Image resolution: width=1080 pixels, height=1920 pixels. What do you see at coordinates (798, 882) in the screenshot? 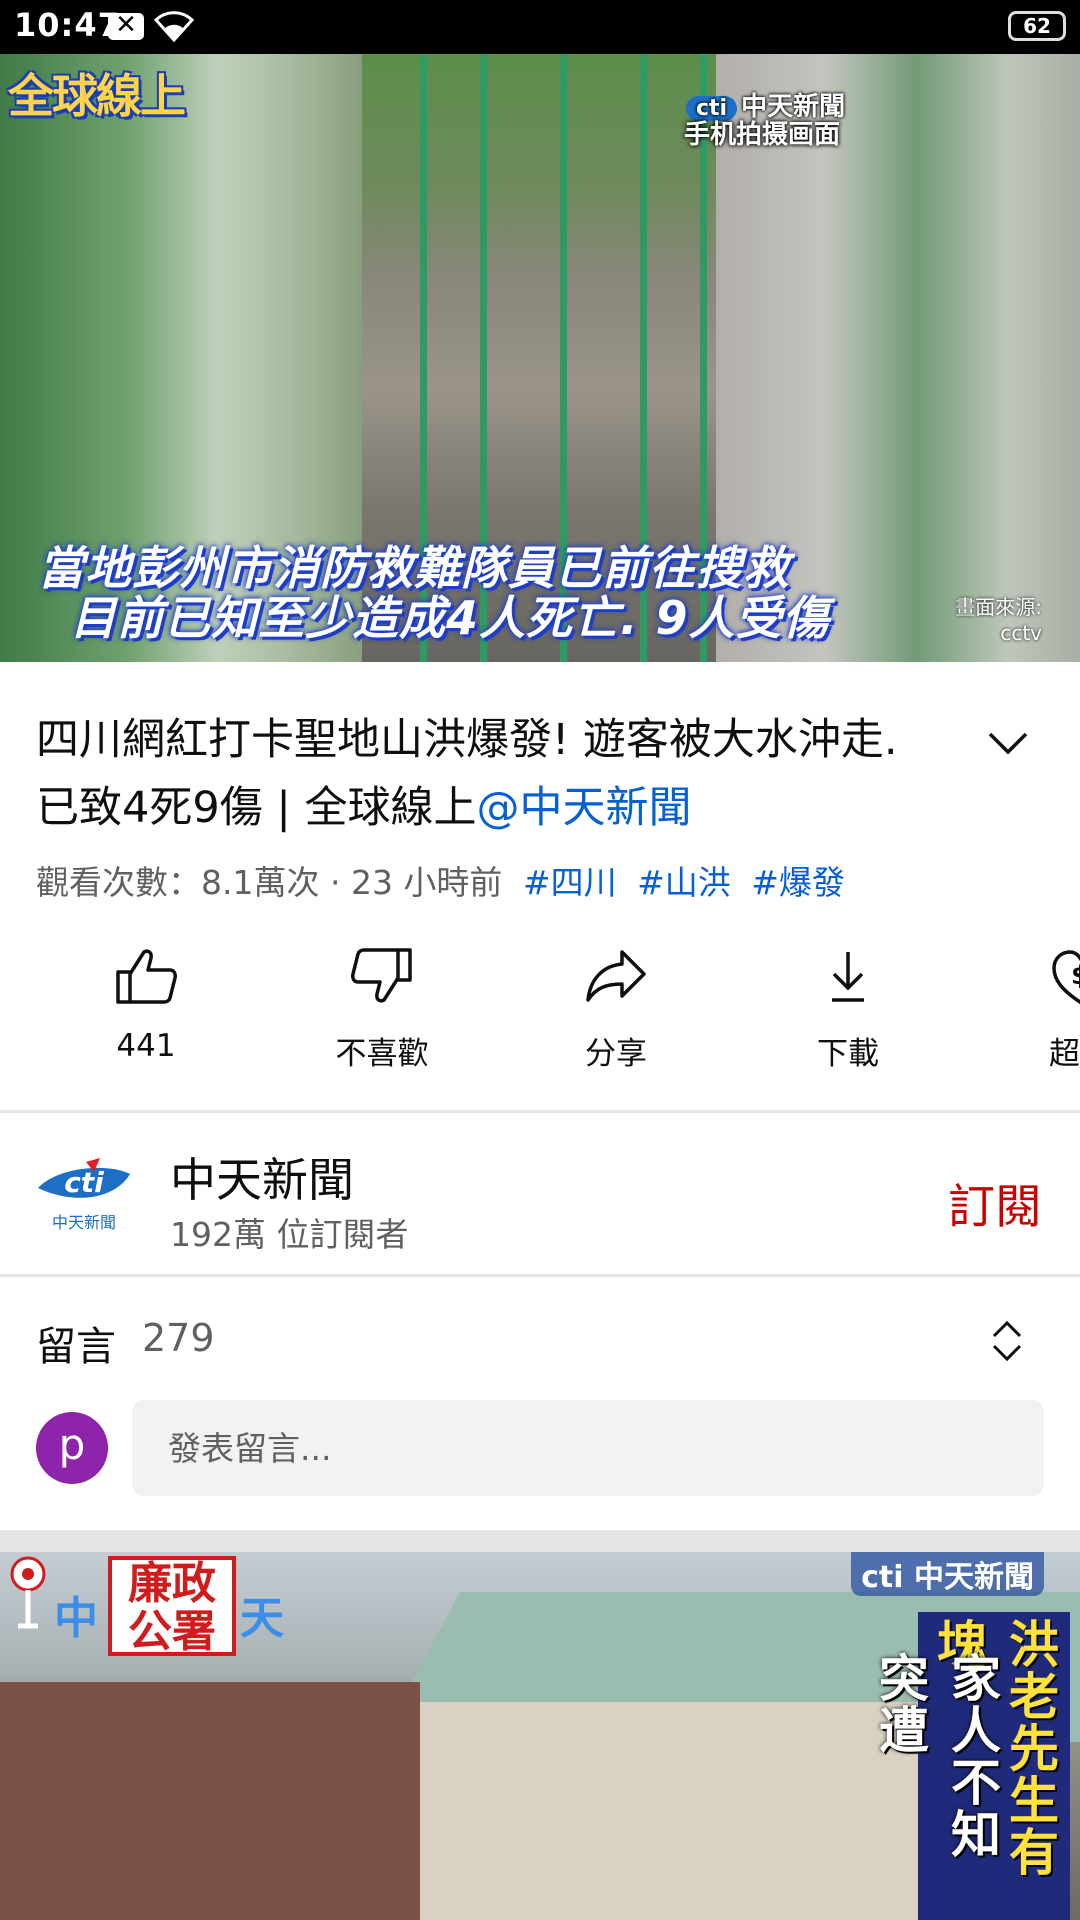
I see `hashtag-link: #爆發` at bounding box center [798, 882].